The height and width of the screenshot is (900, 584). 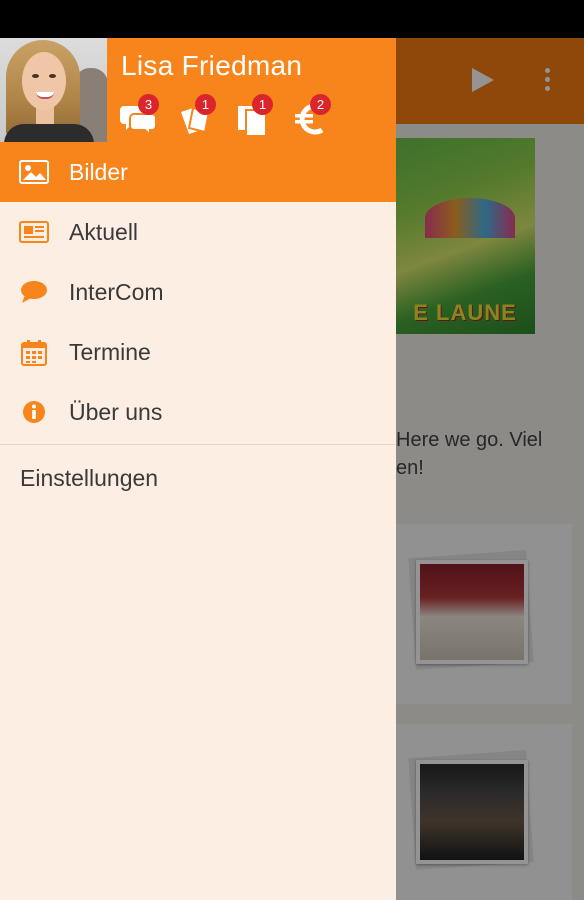 What do you see at coordinates (44, 81) in the screenshot?
I see `avatar-face` at bounding box center [44, 81].